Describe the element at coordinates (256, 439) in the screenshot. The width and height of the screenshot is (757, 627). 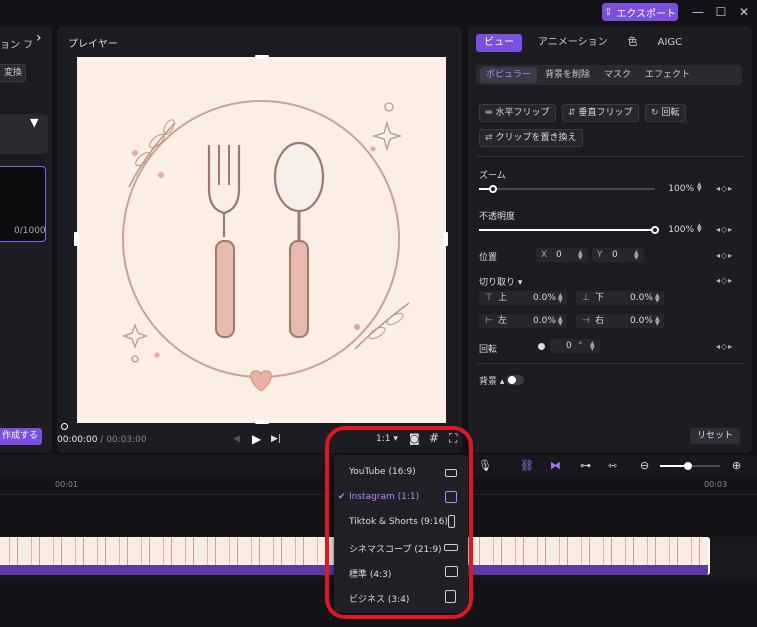
I see `play-icon: ▶` at that location.